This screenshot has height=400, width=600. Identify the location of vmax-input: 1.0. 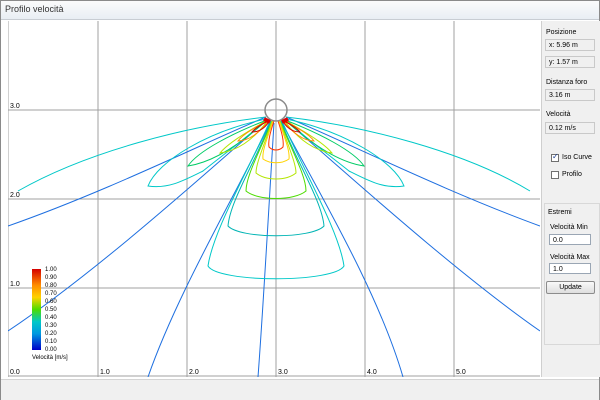
(570, 268).